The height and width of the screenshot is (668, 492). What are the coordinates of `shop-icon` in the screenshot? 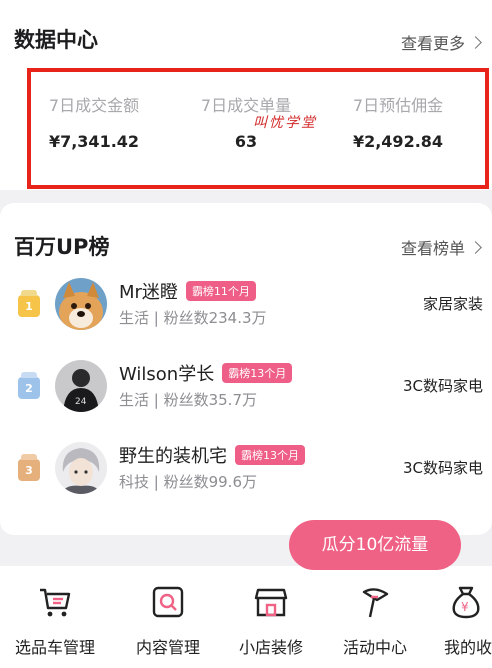 It's located at (271, 602).